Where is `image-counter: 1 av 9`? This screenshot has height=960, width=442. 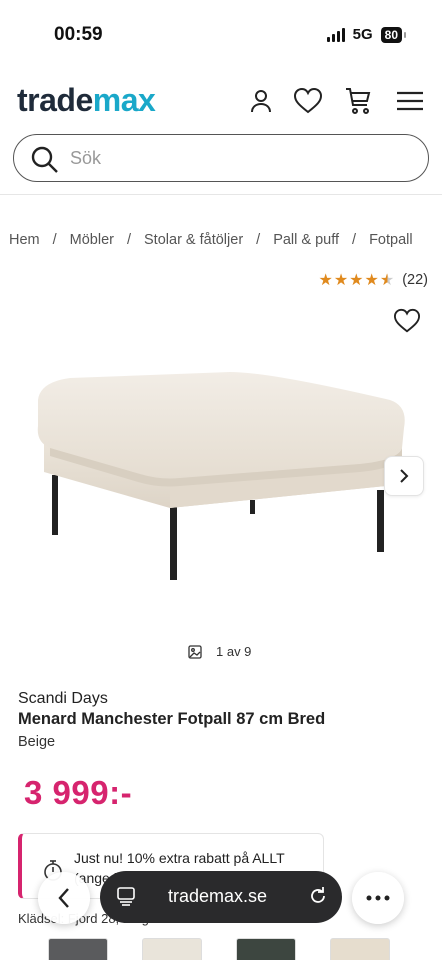
image-counter: 1 av 9 is located at coordinates (219, 651).